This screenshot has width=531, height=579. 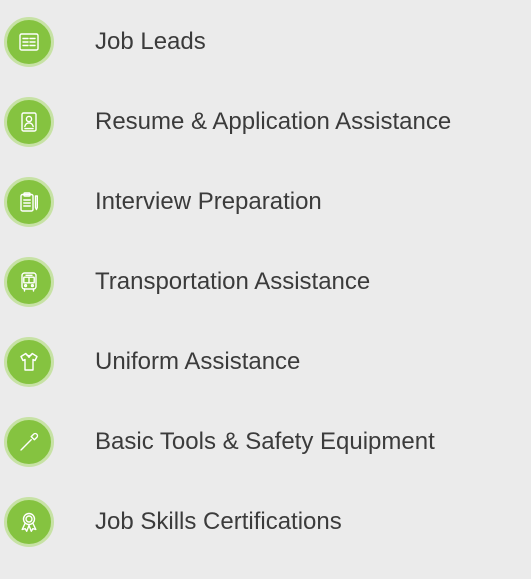 I want to click on service-label: Interview Preparation, so click(x=208, y=201).